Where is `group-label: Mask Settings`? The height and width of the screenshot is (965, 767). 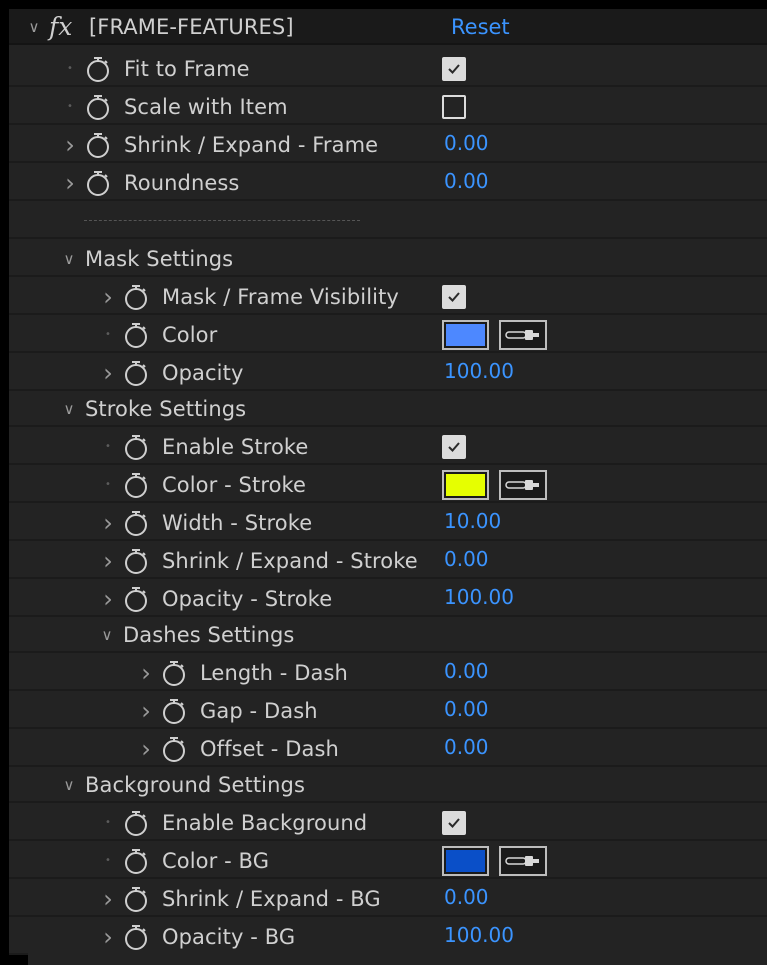
group-label: Mask Settings is located at coordinates (159, 259).